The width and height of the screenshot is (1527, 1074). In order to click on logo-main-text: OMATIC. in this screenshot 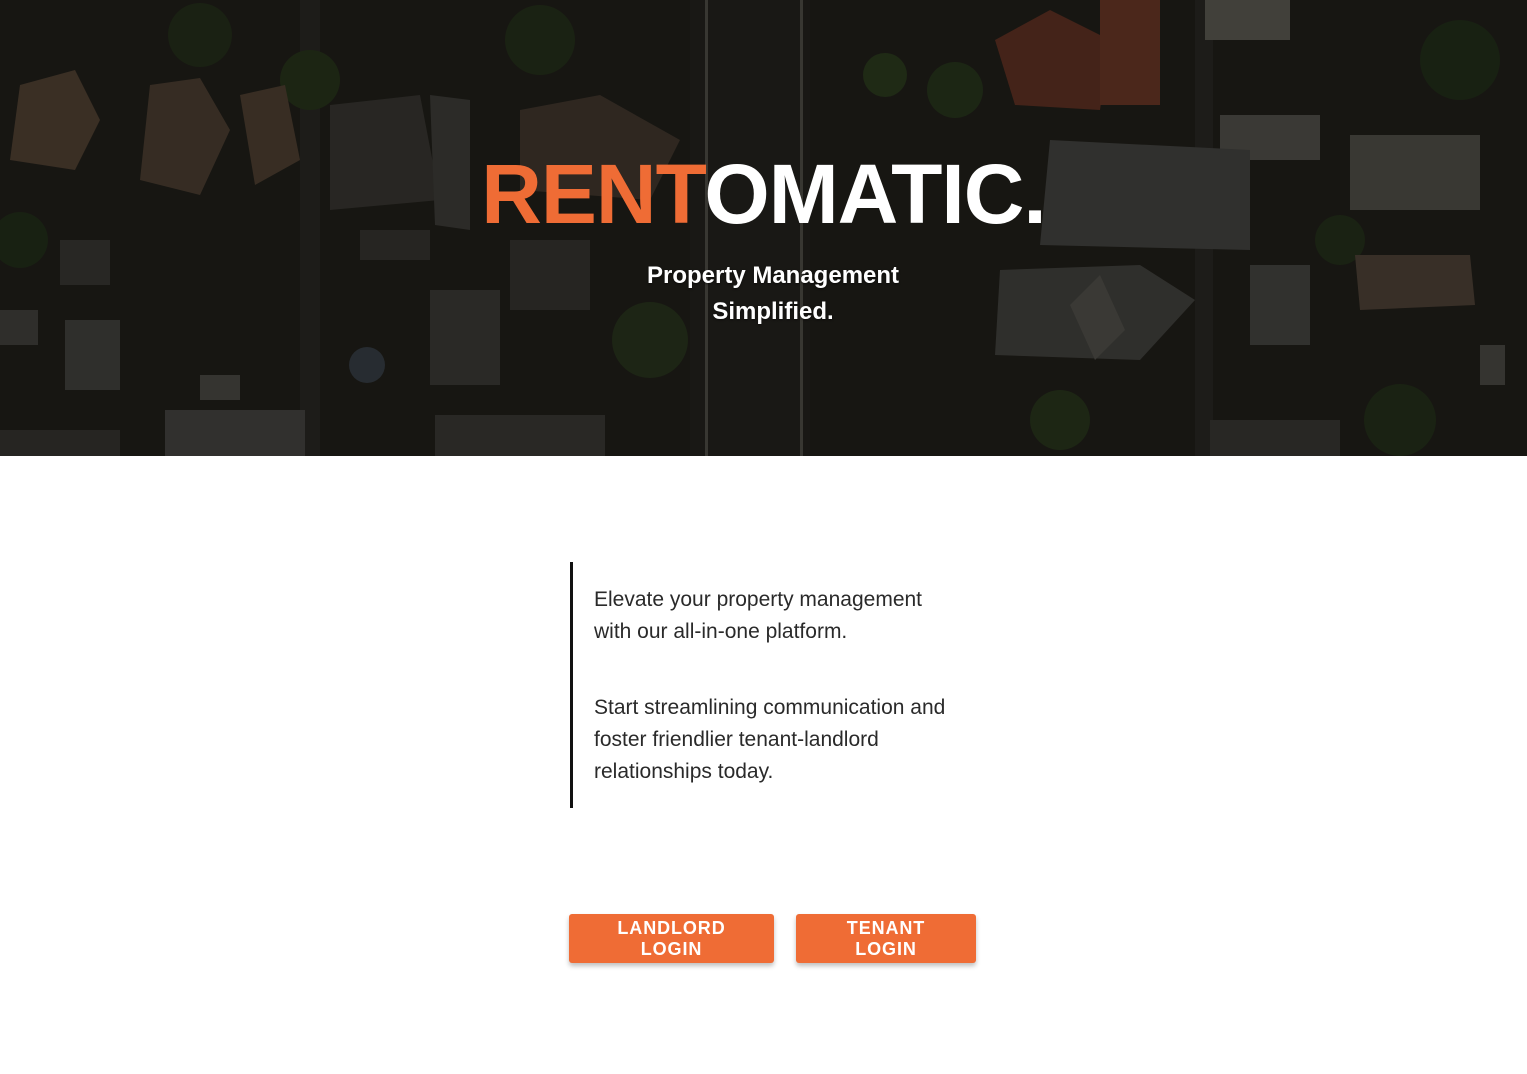, I will do `click(875, 194)`.